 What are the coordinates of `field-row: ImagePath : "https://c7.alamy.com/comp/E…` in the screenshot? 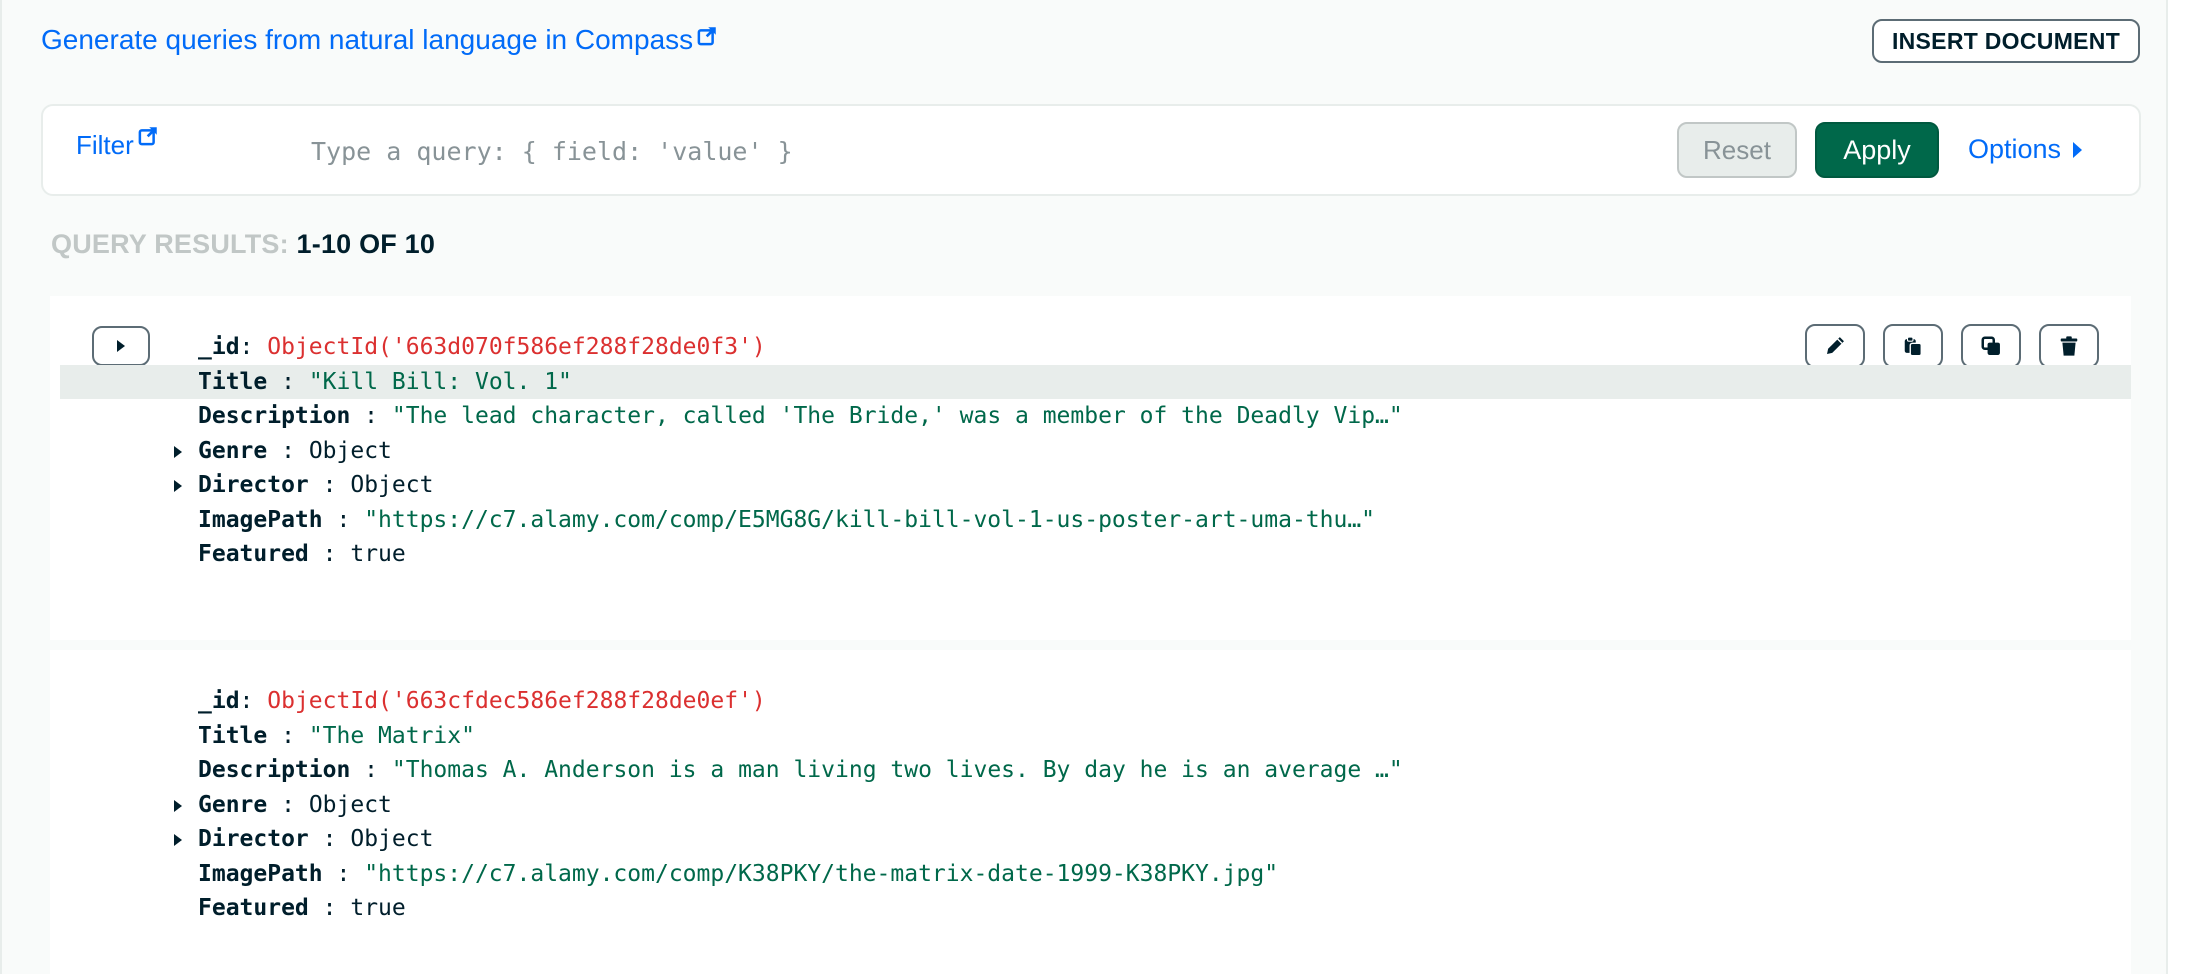 It's located at (1090, 520).